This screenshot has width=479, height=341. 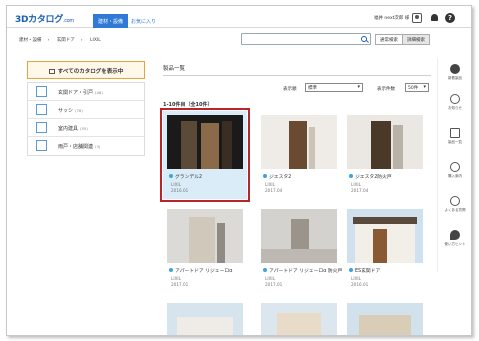 I want to click on logo-text: 3Dカタログ, so click(x=39, y=20).